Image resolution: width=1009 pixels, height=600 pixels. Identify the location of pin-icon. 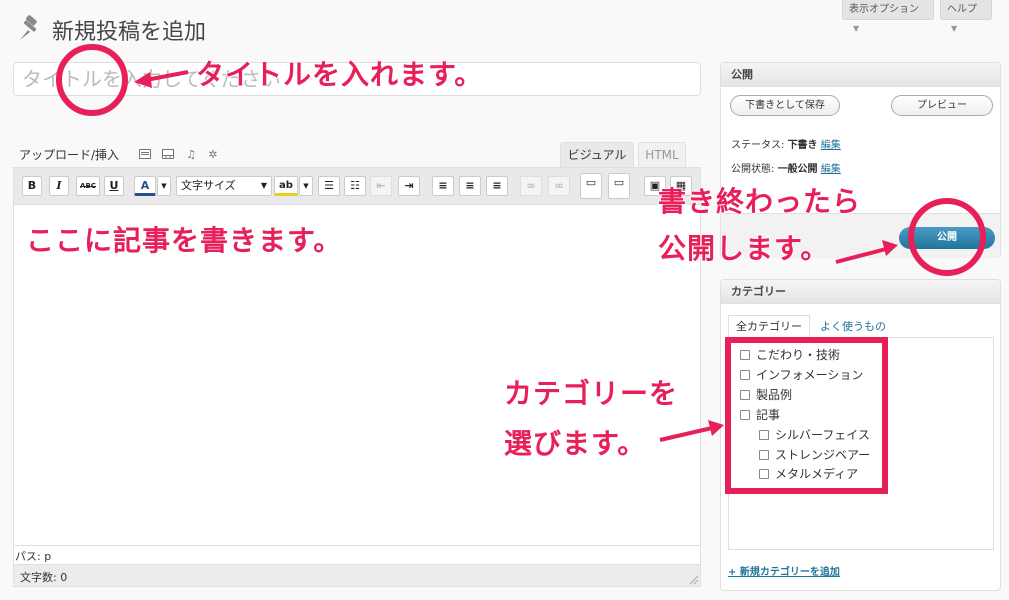
(28, 27).